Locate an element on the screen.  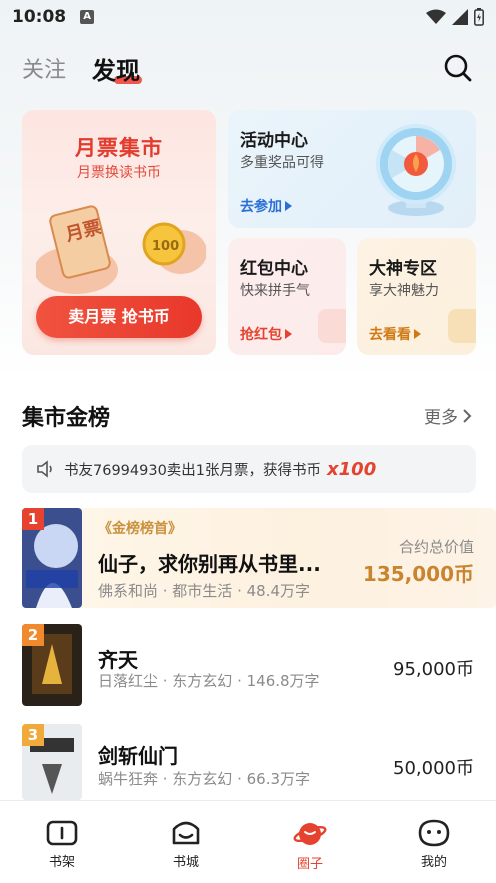
nav-bookstore: 书城 is located at coordinates (186, 842).